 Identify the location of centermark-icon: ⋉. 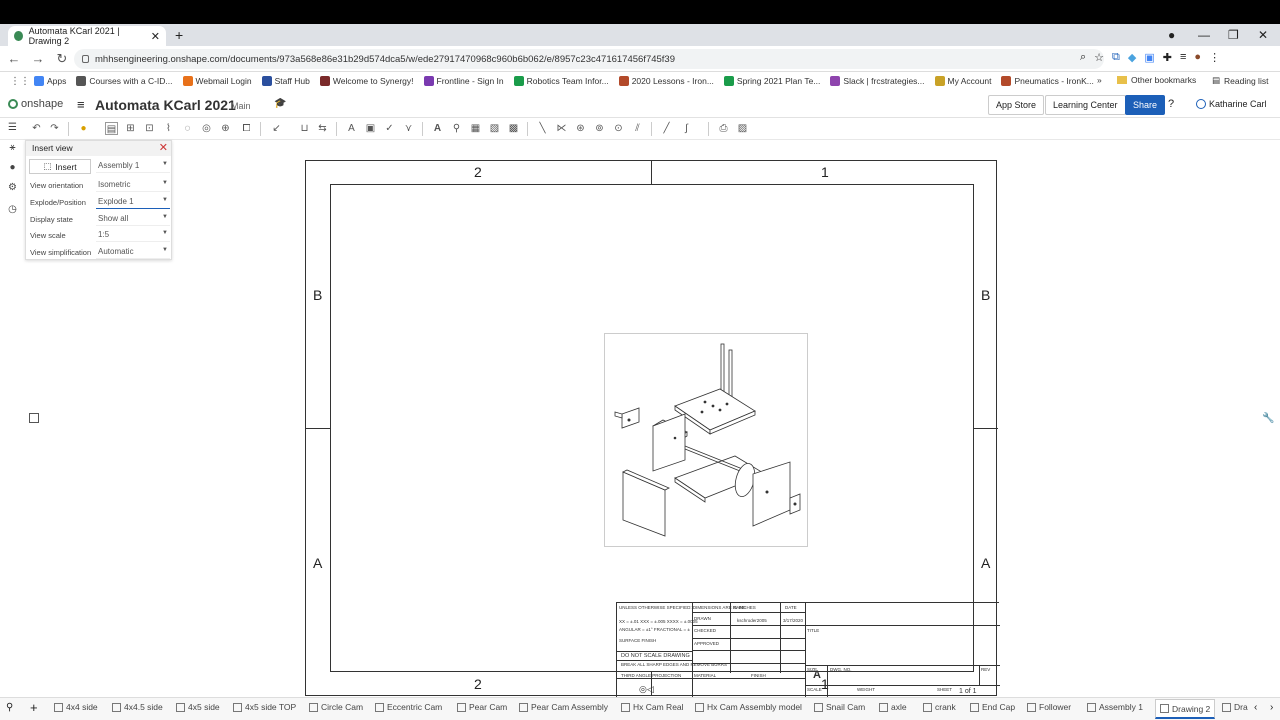
(561, 128).